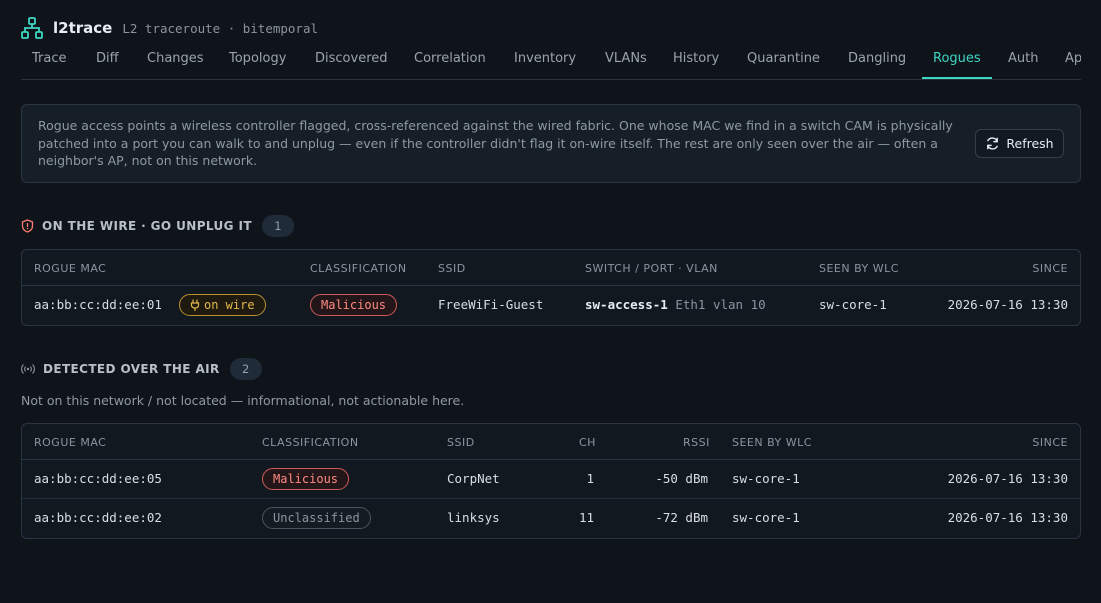  What do you see at coordinates (257, 61) in the screenshot?
I see `tab-topology: Topology` at bounding box center [257, 61].